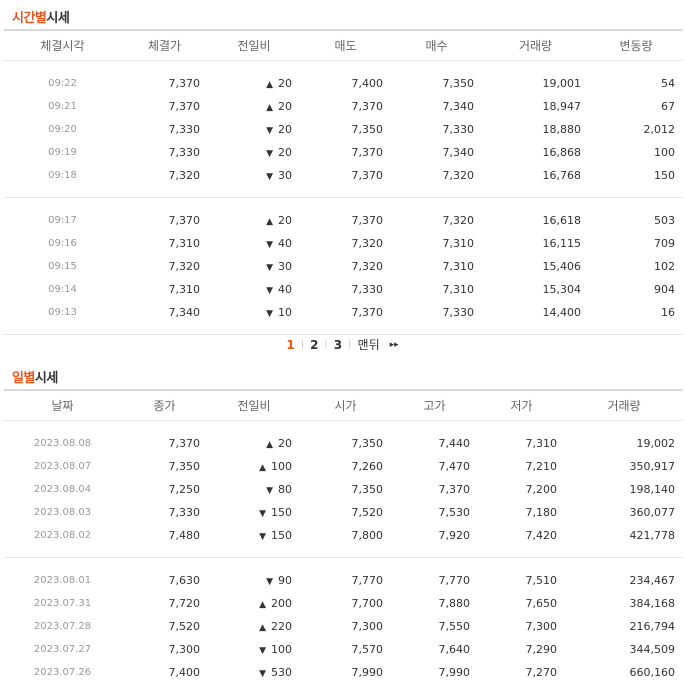  Describe the element at coordinates (664, 220) in the screenshot. I see `delta-cell: 503` at that location.